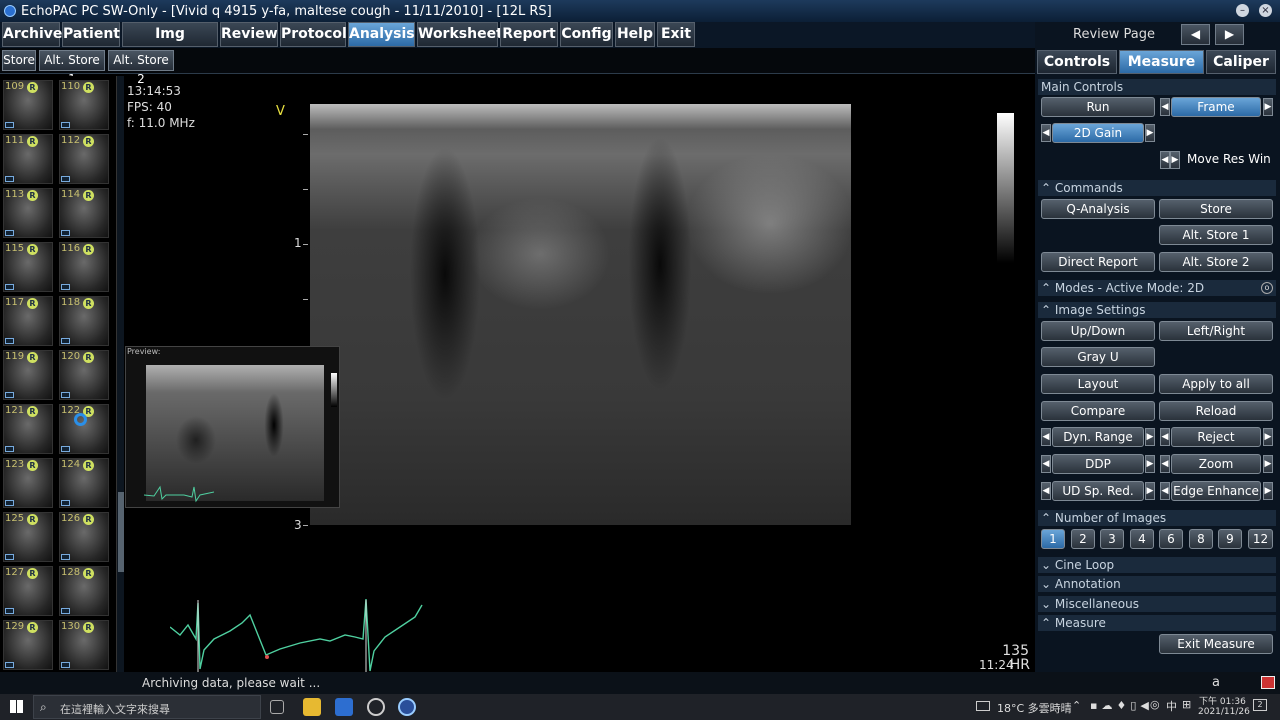  Describe the element at coordinates (1098, 133) in the screenshot. I see `2d-gain-control: 2D Gain` at that location.